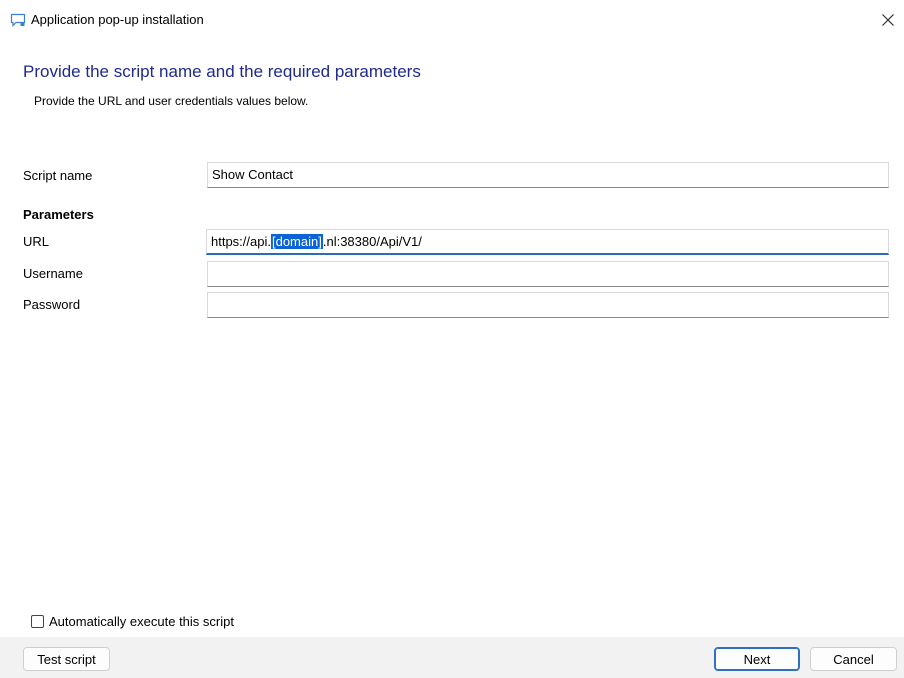 The image size is (904, 678). Describe the element at coordinates (757, 659) in the screenshot. I see `next-button: Next` at that location.